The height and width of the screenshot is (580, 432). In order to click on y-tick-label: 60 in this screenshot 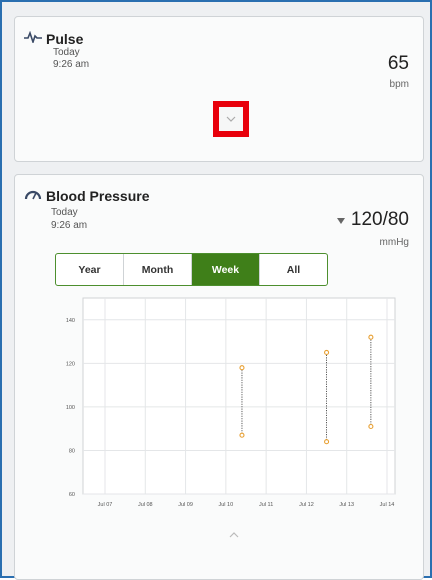, I will do `click(72, 495)`.